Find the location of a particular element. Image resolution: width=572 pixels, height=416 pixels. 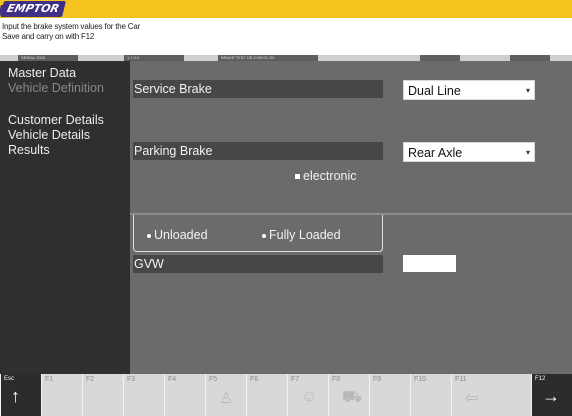

f2-key: F2 is located at coordinates (102, 395).